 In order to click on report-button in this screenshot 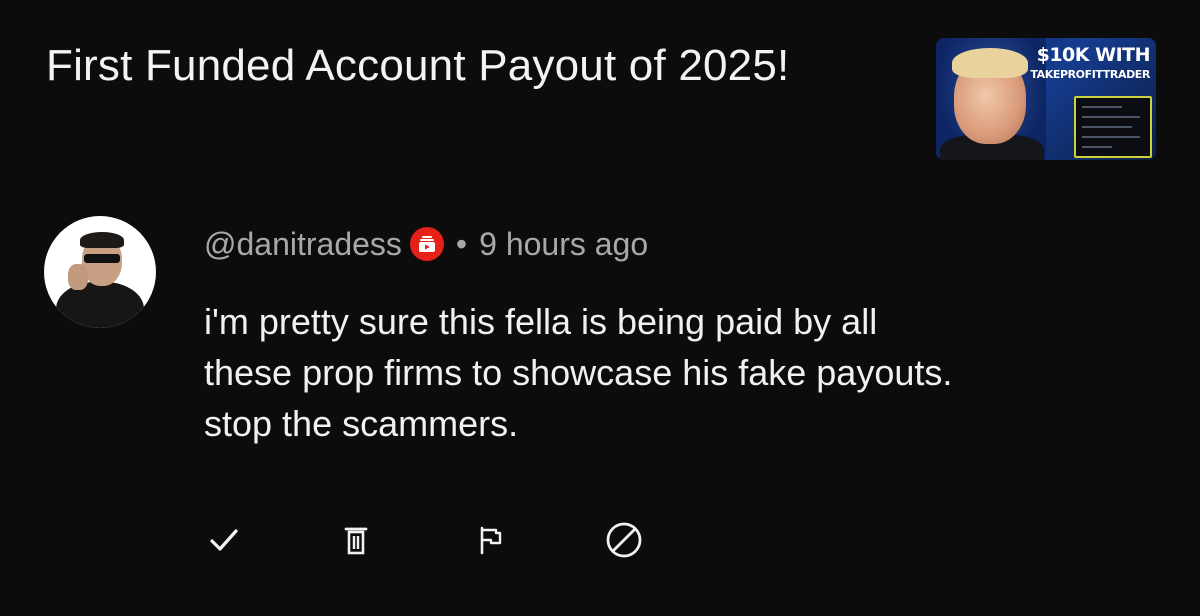, I will do `click(490, 540)`.